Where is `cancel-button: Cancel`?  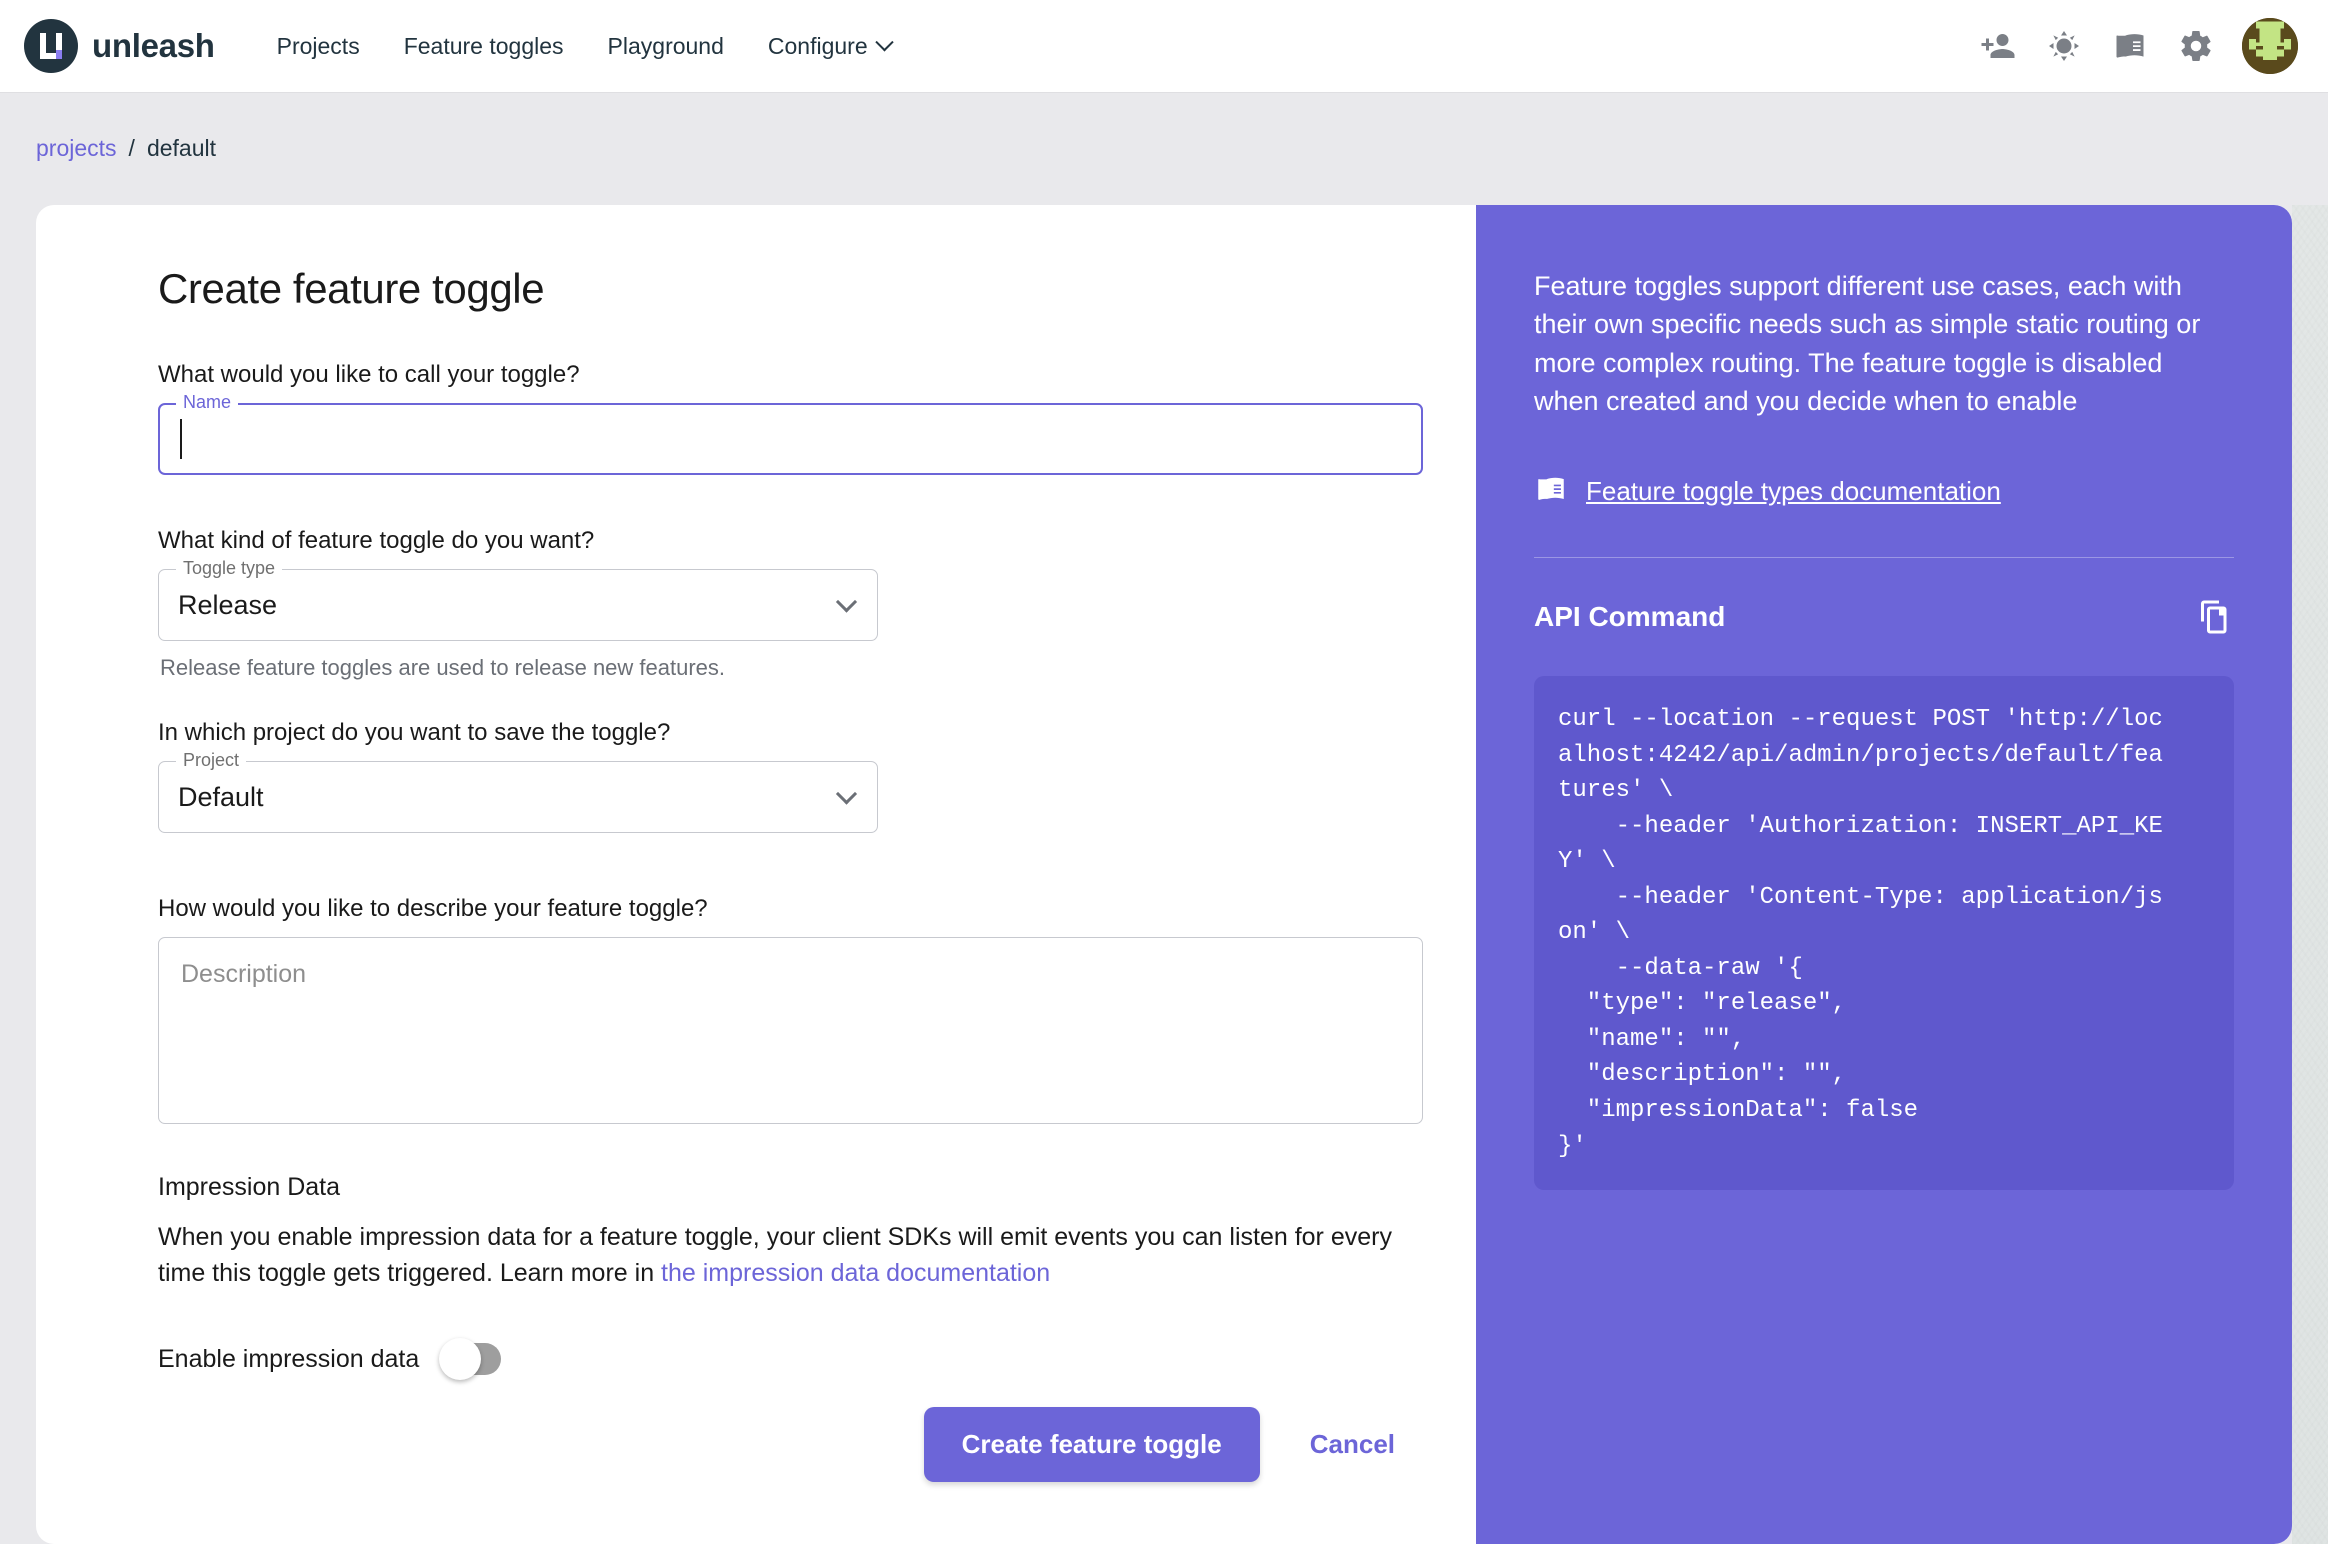 cancel-button: Cancel is located at coordinates (1352, 1444).